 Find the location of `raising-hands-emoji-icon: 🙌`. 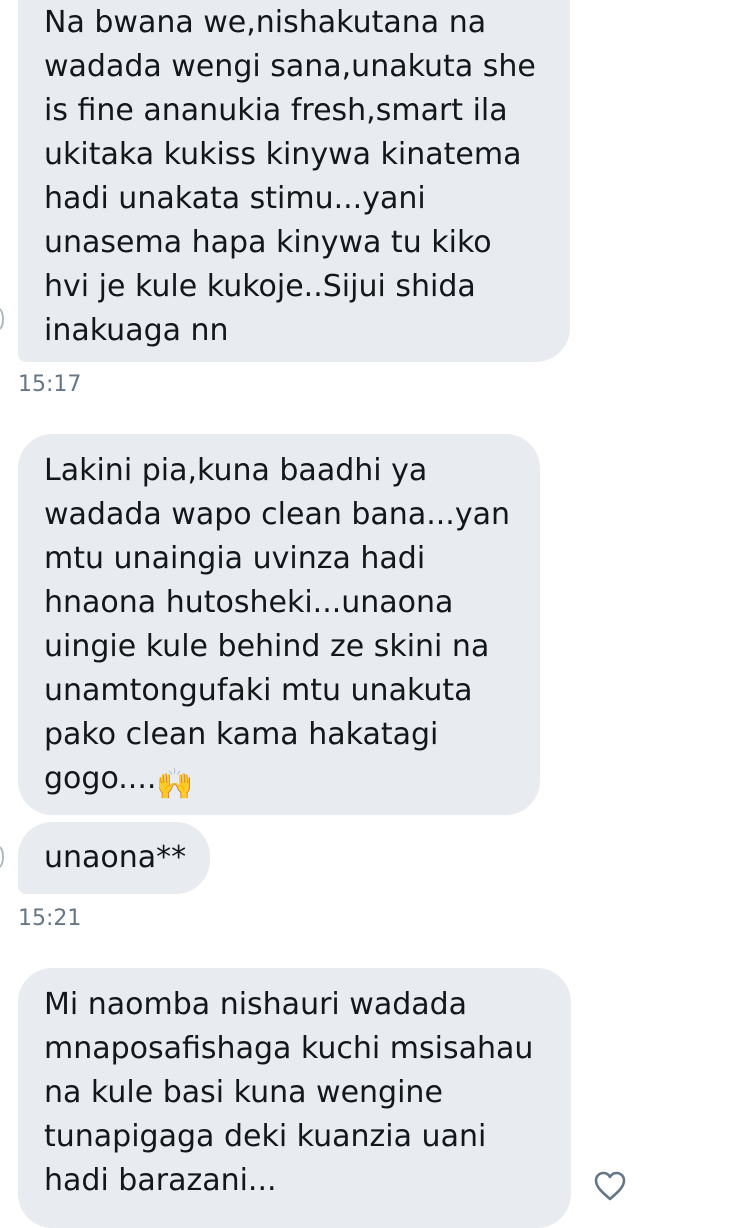

raising-hands-emoji-icon: 🙌 is located at coordinates (175, 784).